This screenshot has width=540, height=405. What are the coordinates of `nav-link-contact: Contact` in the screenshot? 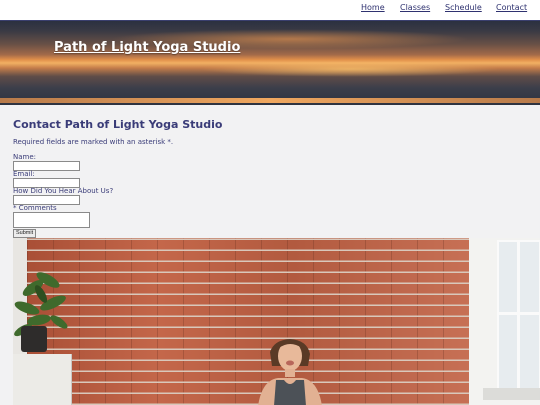 It's located at (511, 7).